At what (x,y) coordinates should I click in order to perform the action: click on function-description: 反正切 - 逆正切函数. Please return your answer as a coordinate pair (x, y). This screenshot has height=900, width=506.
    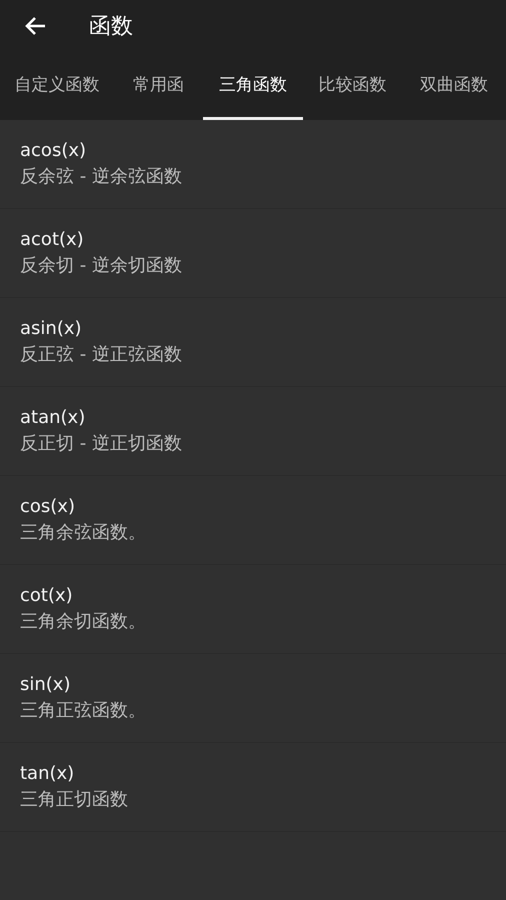
    Looking at the image, I should click on (101, 444).